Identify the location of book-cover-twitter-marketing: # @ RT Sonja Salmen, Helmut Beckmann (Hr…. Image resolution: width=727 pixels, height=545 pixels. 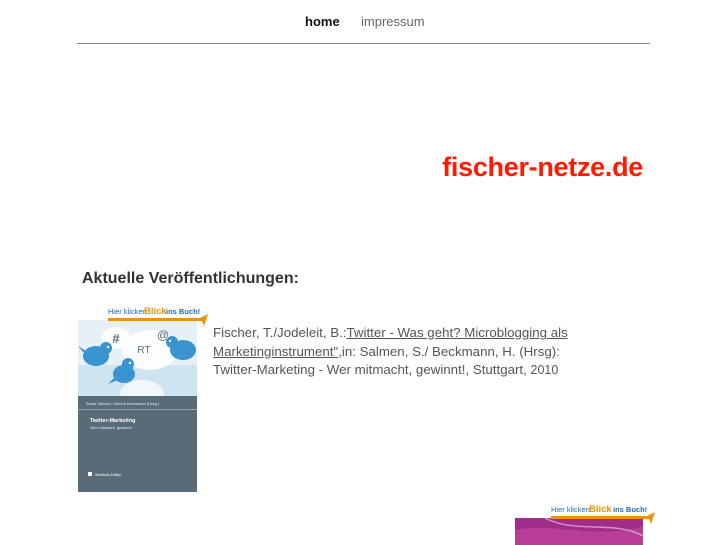
(143, 398).